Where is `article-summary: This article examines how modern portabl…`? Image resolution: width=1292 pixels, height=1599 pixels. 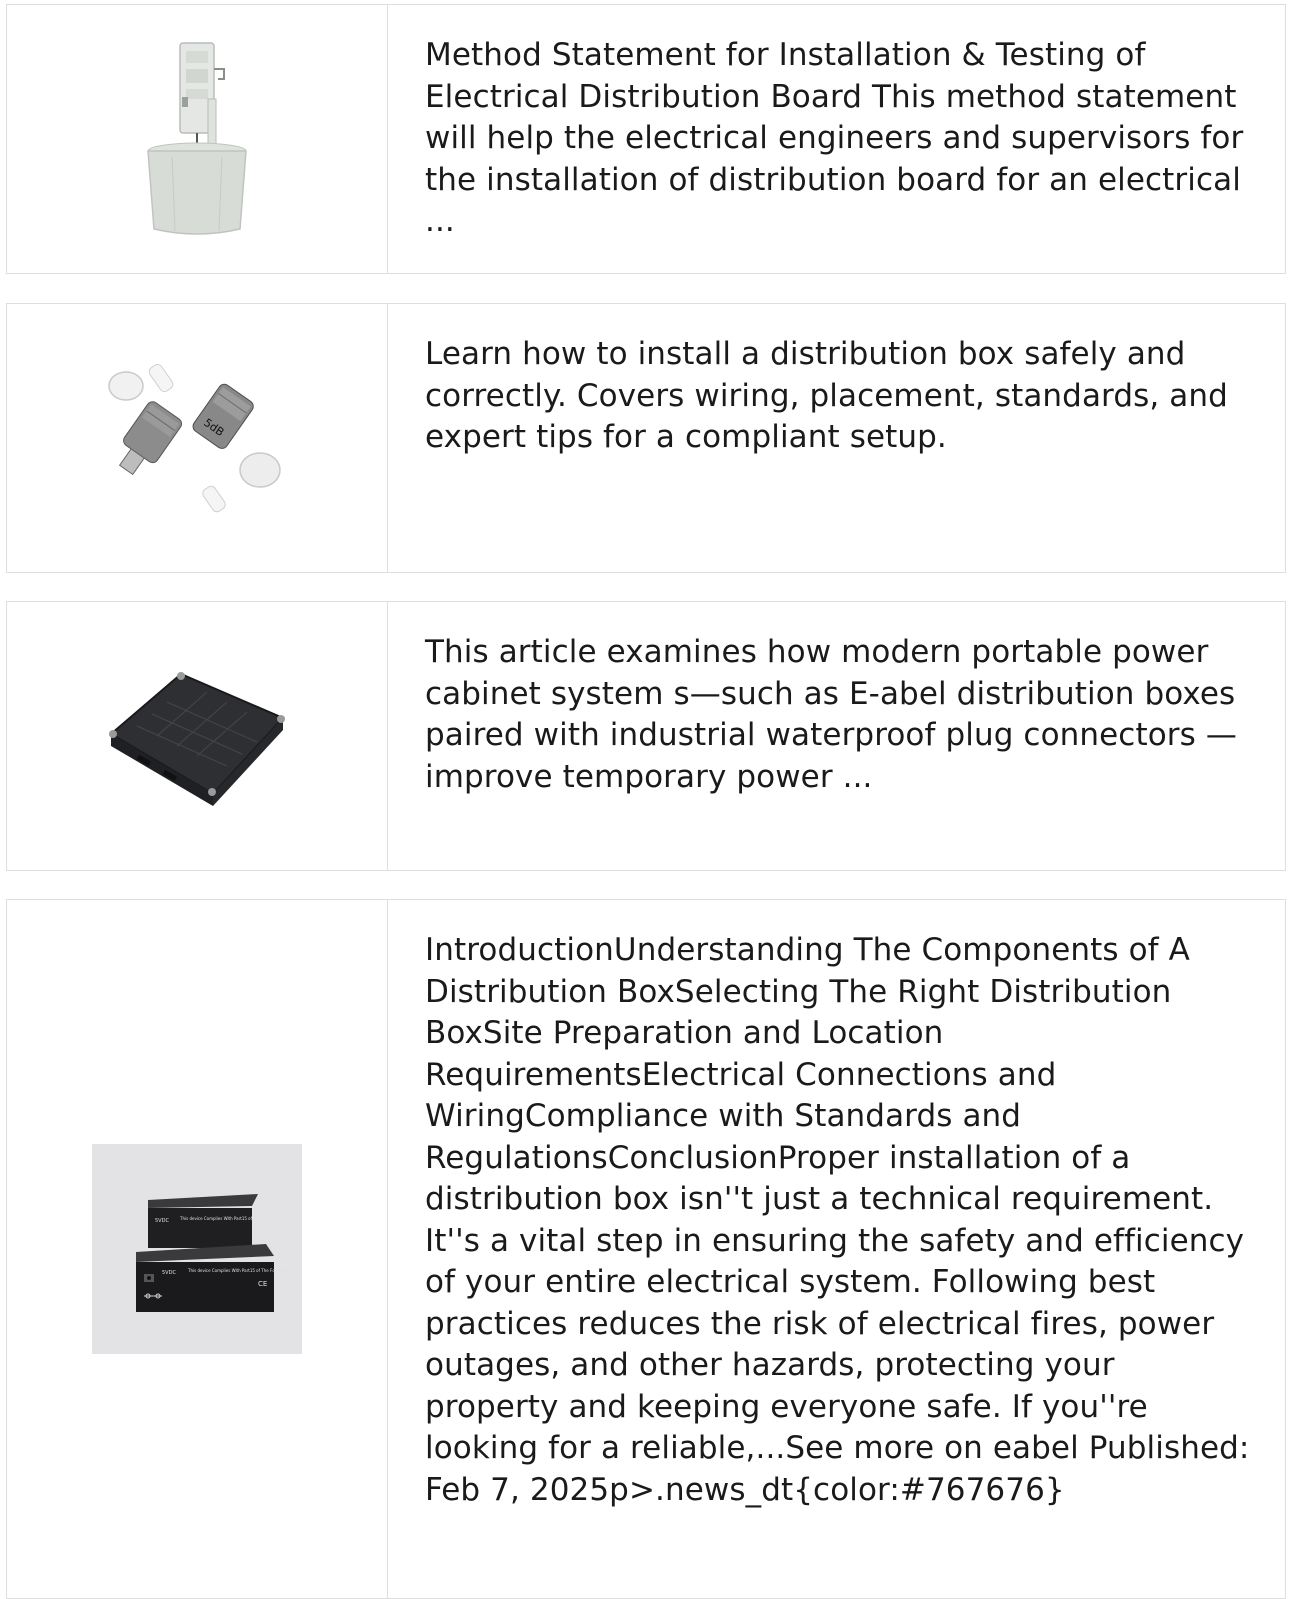
article-summary: This article examines how modern portabl… is located at coordinates (836, 736).